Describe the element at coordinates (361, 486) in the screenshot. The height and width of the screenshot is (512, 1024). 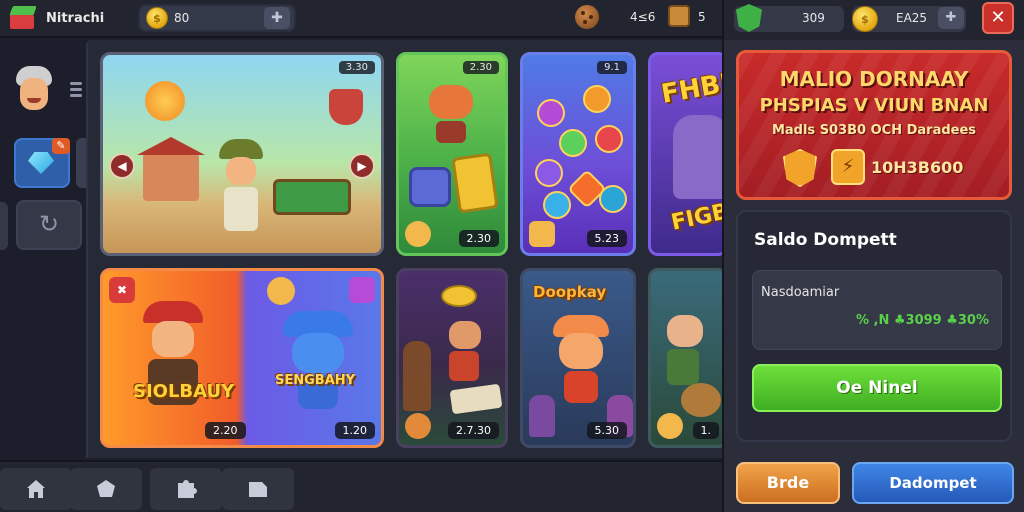
I see `bottom-nav` at that location.